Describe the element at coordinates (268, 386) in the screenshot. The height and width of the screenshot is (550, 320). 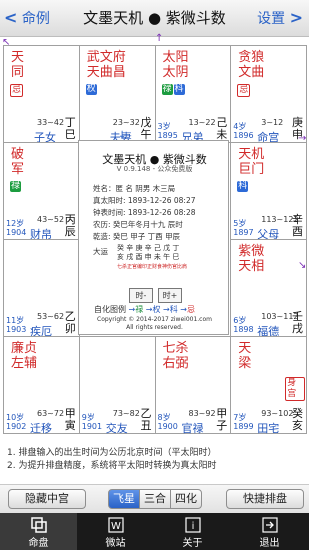
I see `palace-cell-hai: 天梁身宫 93~102 7岁 1899 田宅癸亥` at that location.